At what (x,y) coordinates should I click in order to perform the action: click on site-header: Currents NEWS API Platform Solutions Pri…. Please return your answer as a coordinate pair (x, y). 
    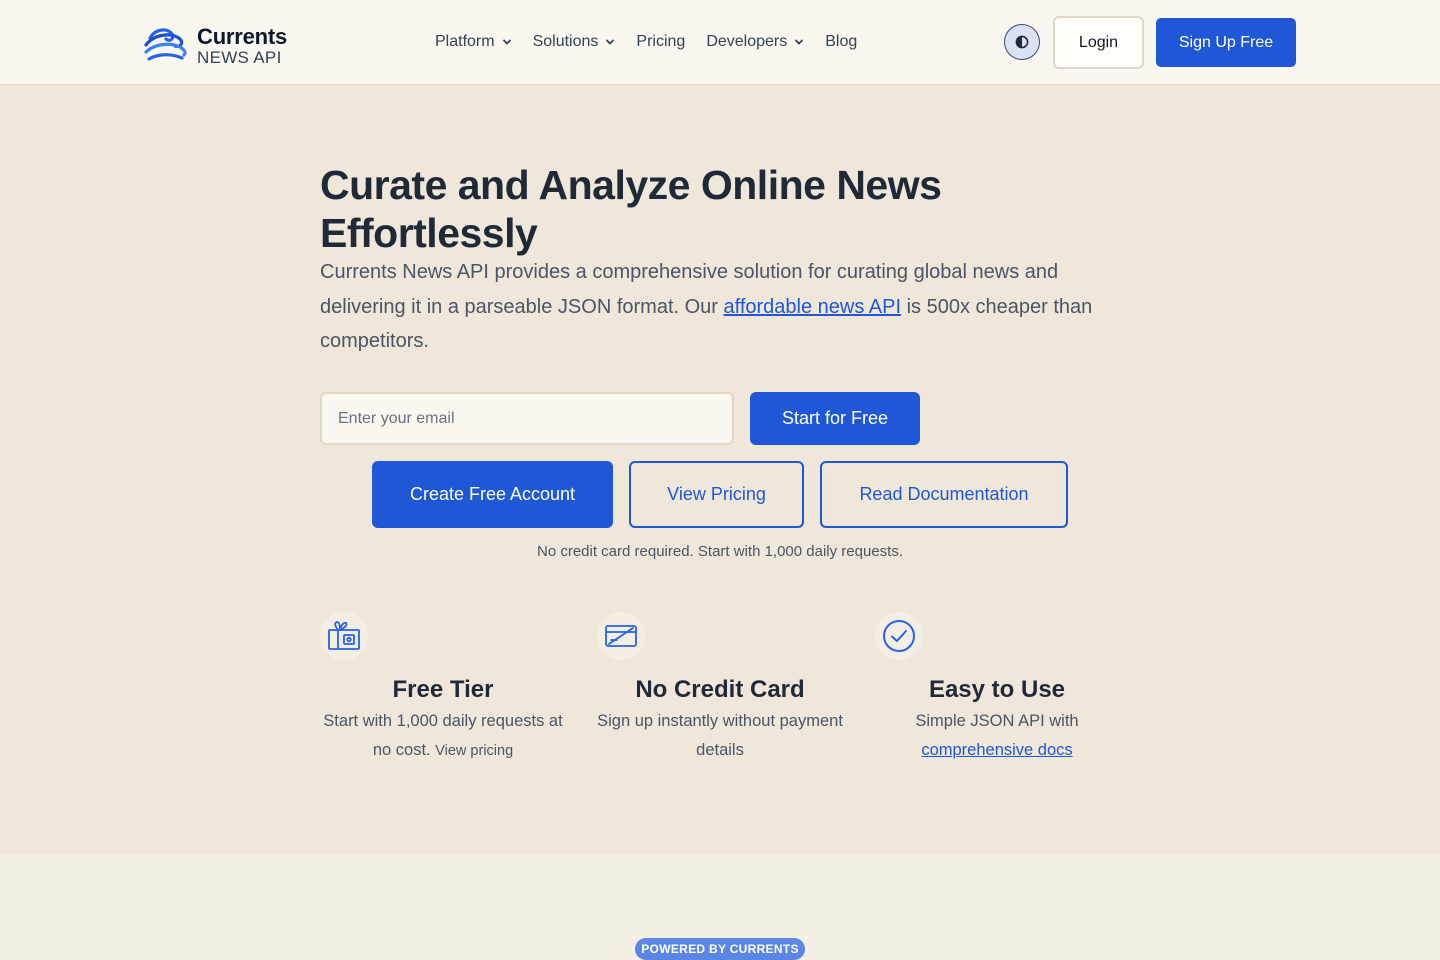
    Looking at the image, I should click on (720, 42).